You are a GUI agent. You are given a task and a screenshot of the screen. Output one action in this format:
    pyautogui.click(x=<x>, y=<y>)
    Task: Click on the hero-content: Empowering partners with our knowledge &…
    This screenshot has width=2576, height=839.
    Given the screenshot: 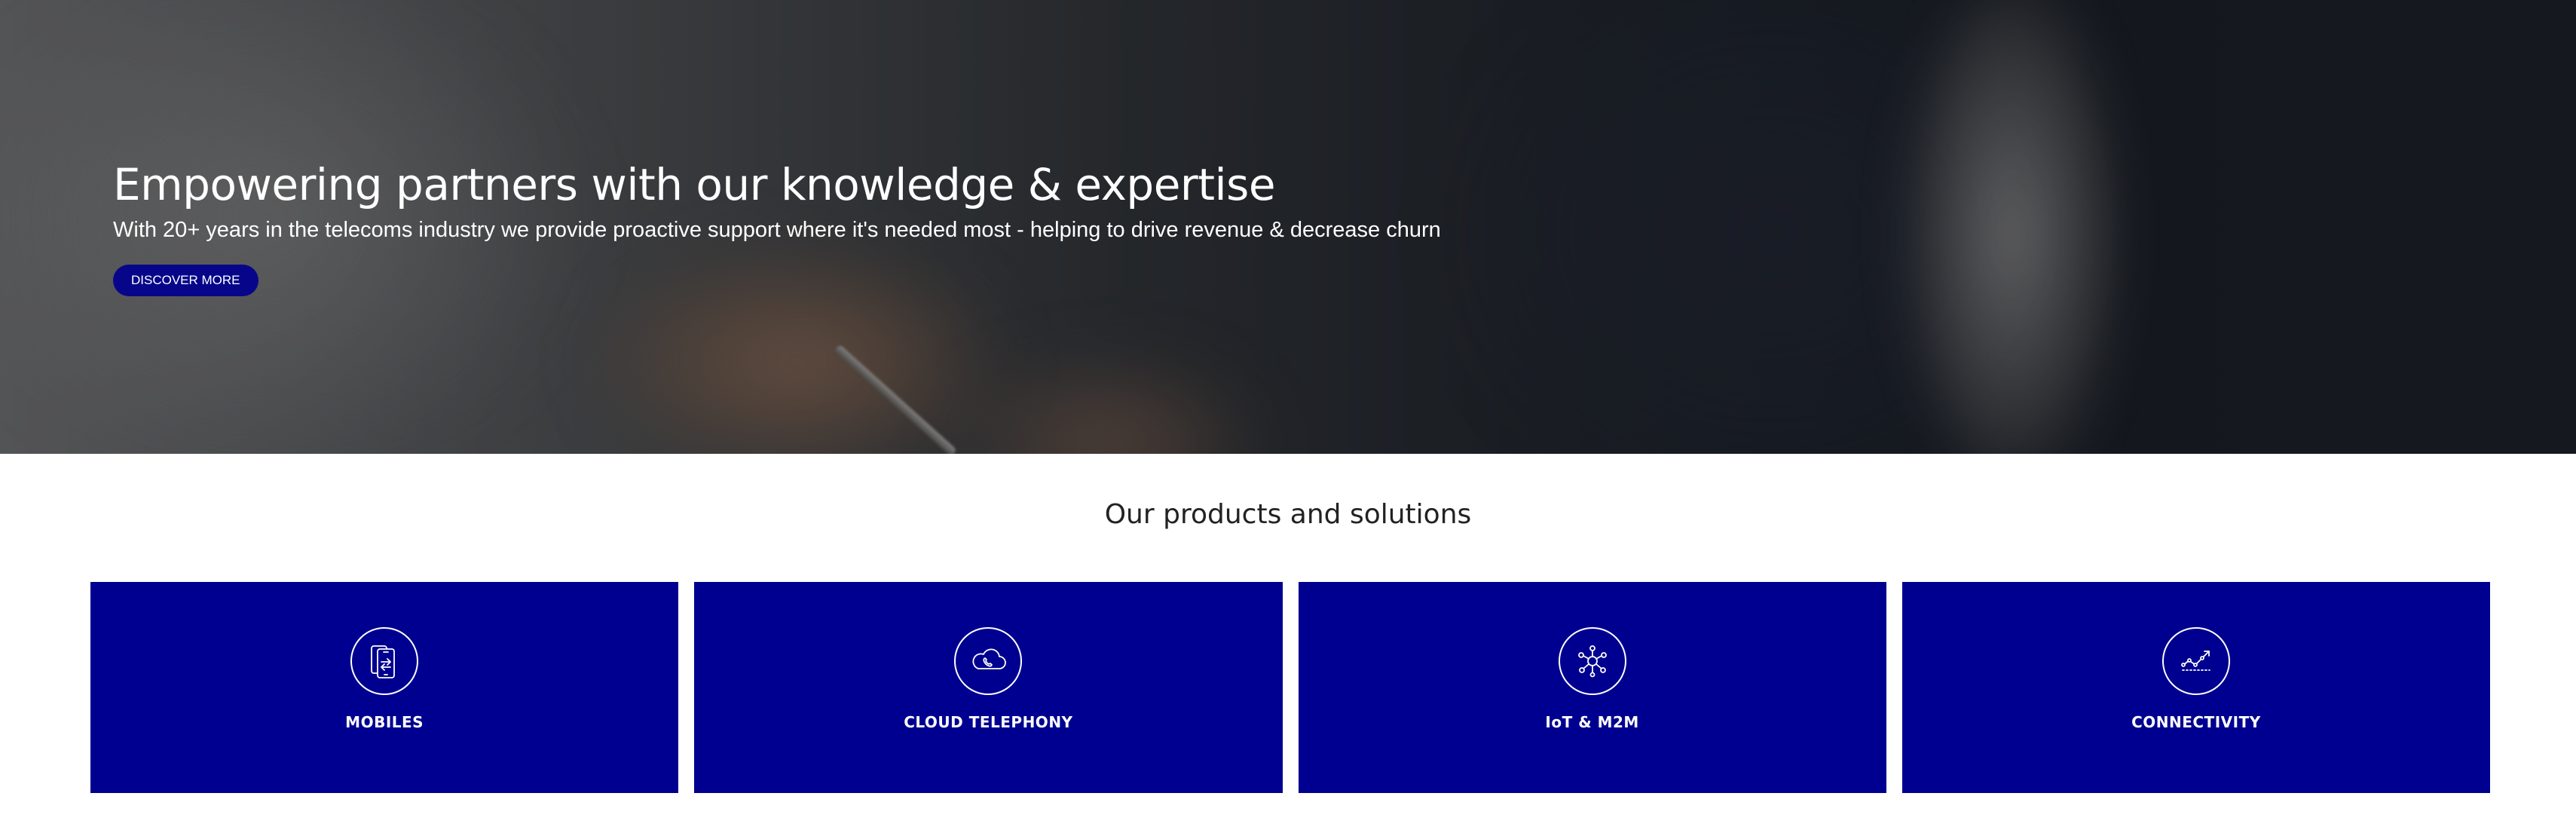 What is the action you would take?
    pyautogui.click(x=829, y=225)
    